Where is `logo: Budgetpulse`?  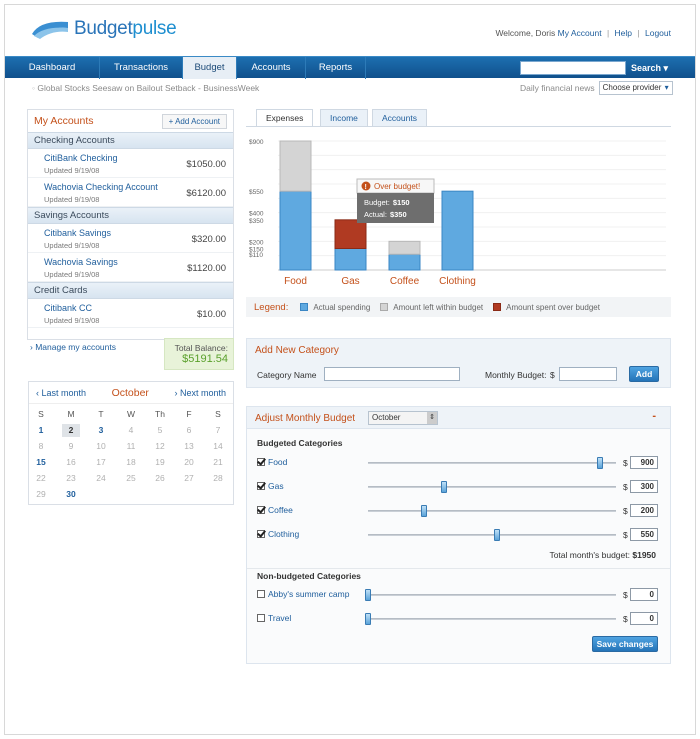
logo: Budgetpulse is located at coordinates (103, 29).